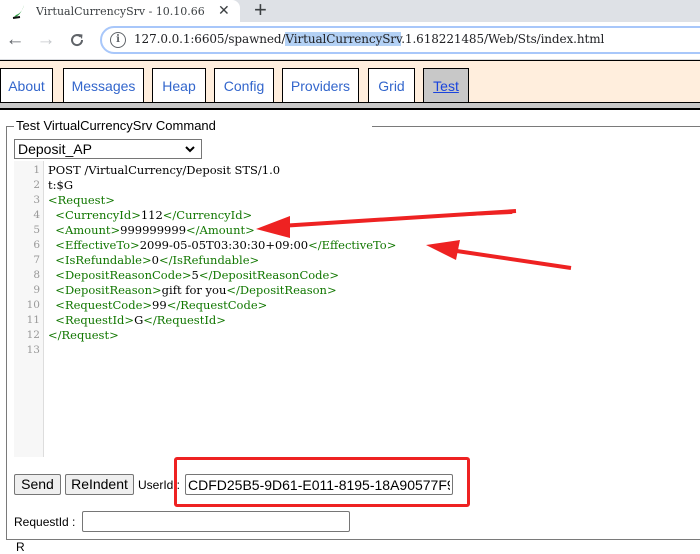 This screenshot has width=700, height=554. Describe the element at coordinates (179, 85) in the screenshot. I see `tab-heap: Heap` at that location.